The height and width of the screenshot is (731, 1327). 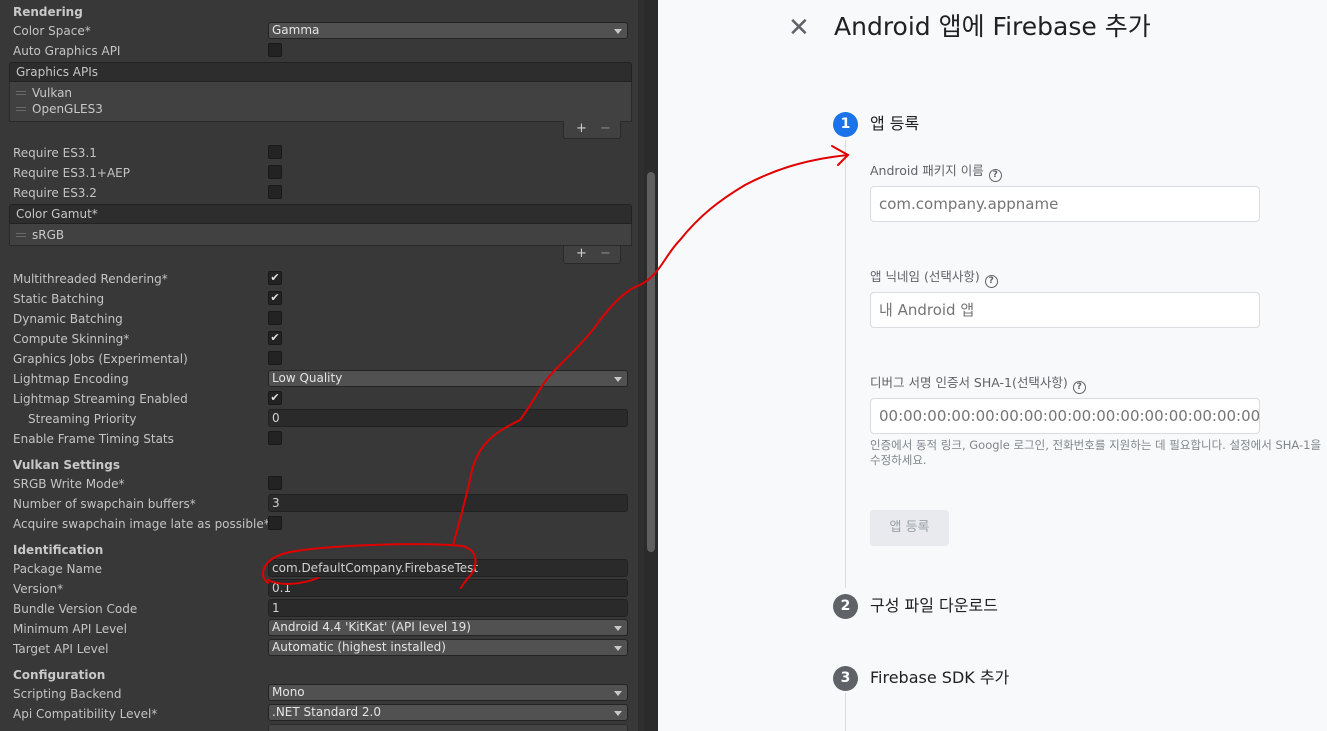 What do you see at coordinates (939, 678) in the screenshot?
I see `step-3-label: Firebase SDK 추가` at bounding box center [939, 678].